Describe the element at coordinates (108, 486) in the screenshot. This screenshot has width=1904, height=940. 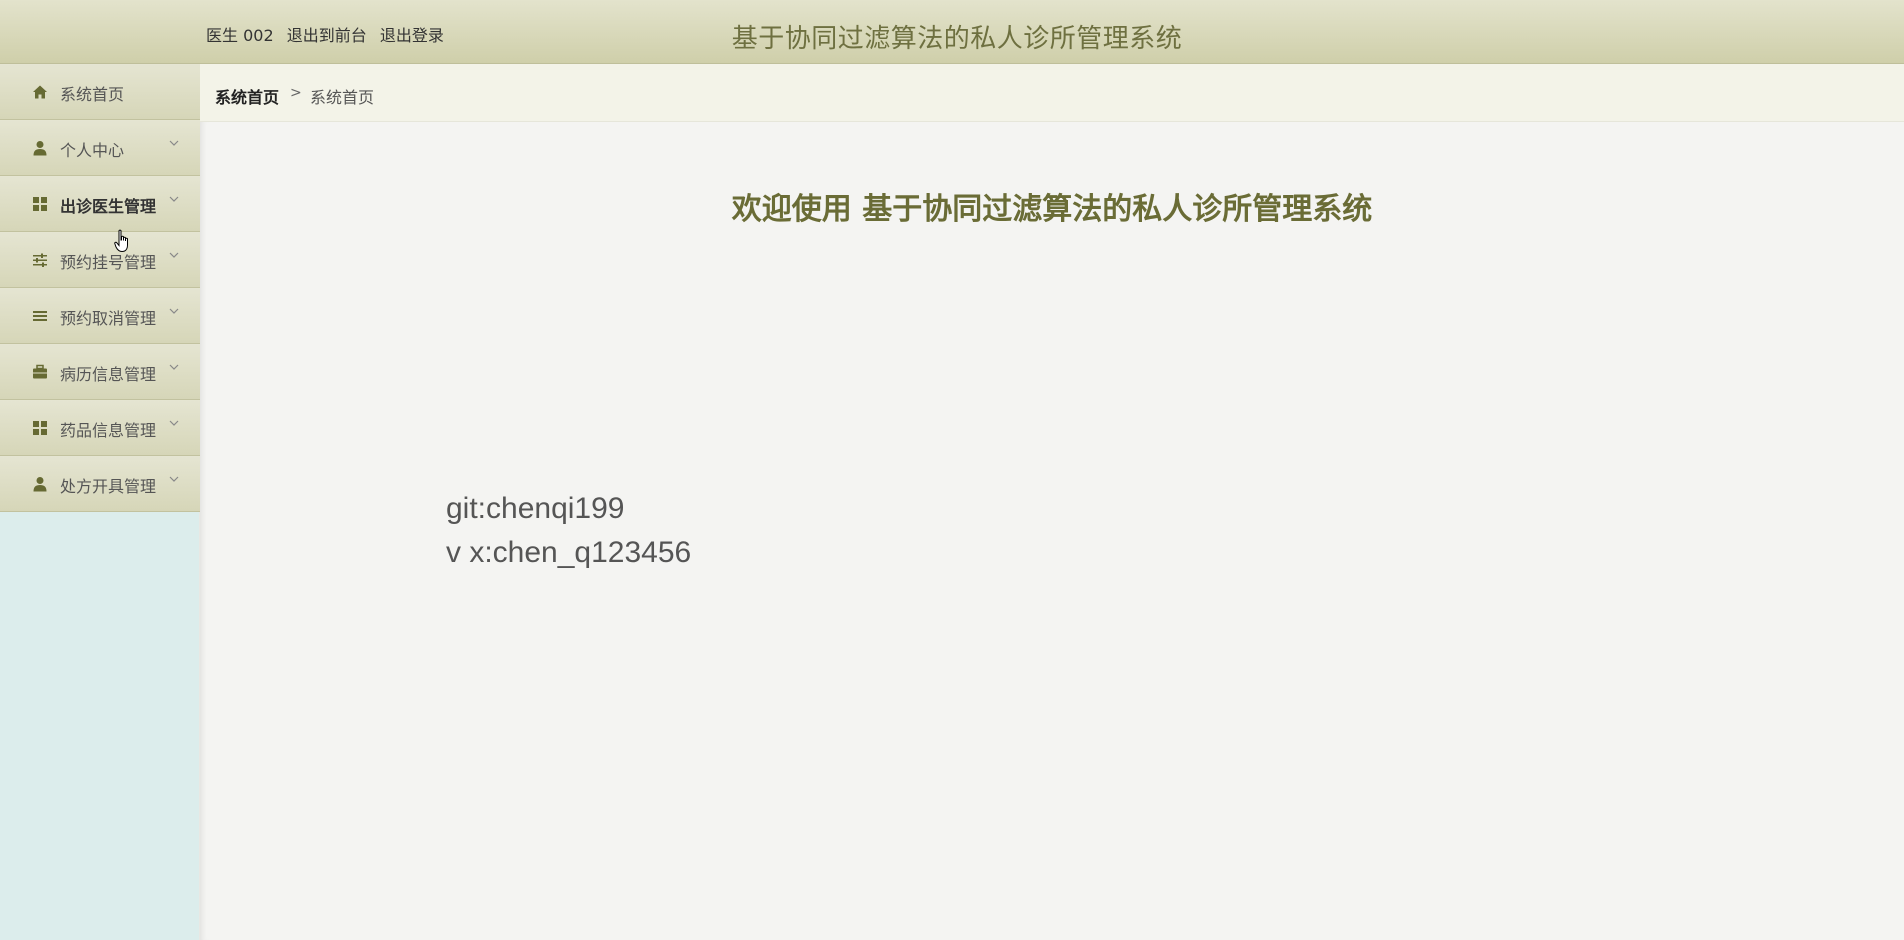
I see `sidebar-item-label: 处方开具管理` at that location.